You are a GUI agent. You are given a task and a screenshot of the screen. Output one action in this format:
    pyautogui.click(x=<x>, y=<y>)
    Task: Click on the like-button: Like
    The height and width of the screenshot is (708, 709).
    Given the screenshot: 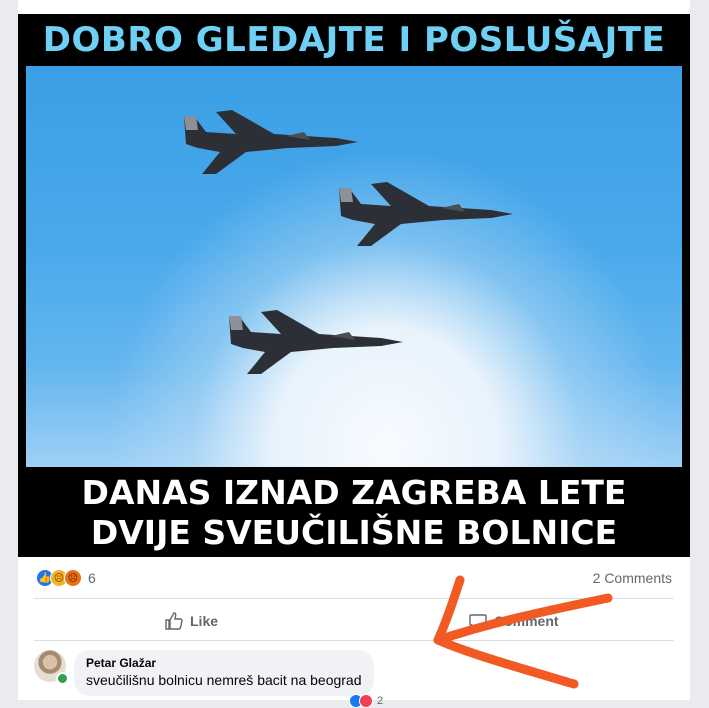 What is the action you would take?
    pyautogui.click(x=191, y=621)
    